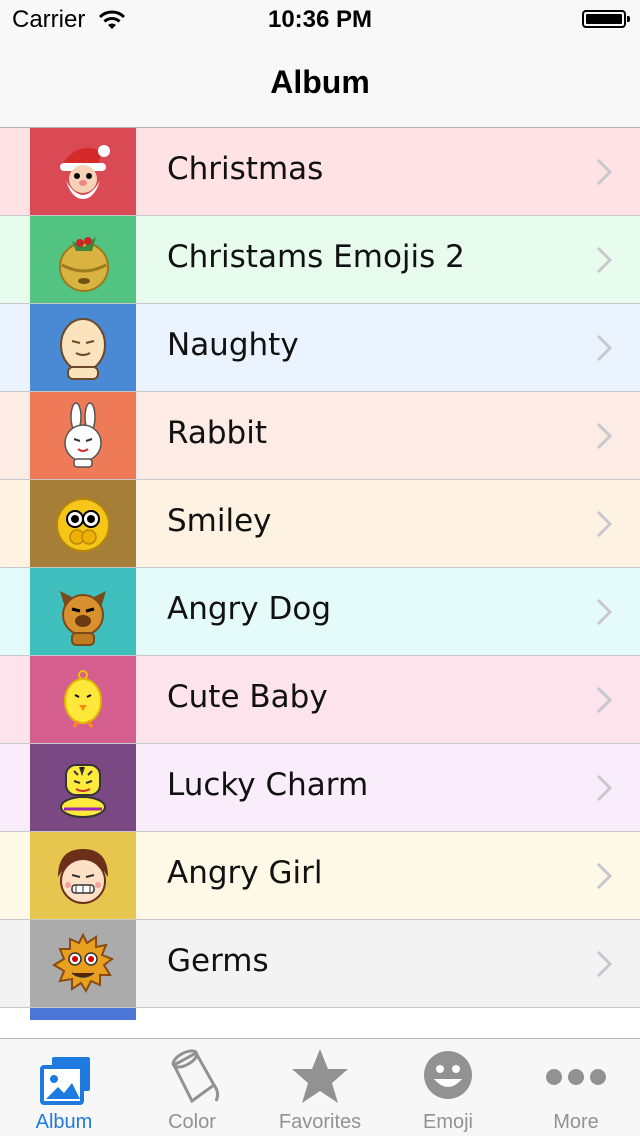  What do you see at coordinates (447, 1122) in the screenshot?
I see `tab-label: Emoji` at bounding box center [447, 1122].